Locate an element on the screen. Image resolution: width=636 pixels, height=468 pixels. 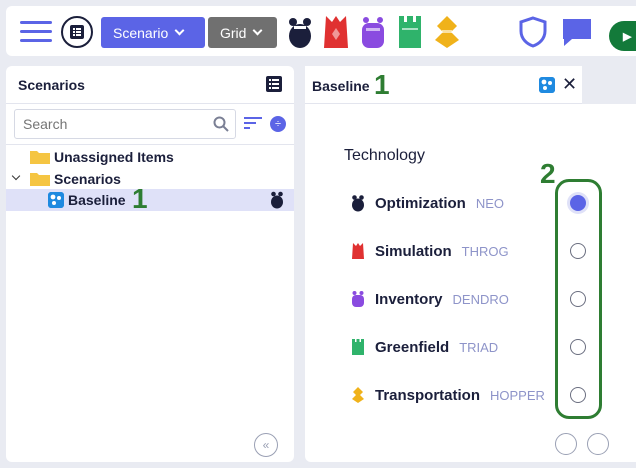
tree-item-unassigned: Unassigned Items is located at coordinates (150, 157).